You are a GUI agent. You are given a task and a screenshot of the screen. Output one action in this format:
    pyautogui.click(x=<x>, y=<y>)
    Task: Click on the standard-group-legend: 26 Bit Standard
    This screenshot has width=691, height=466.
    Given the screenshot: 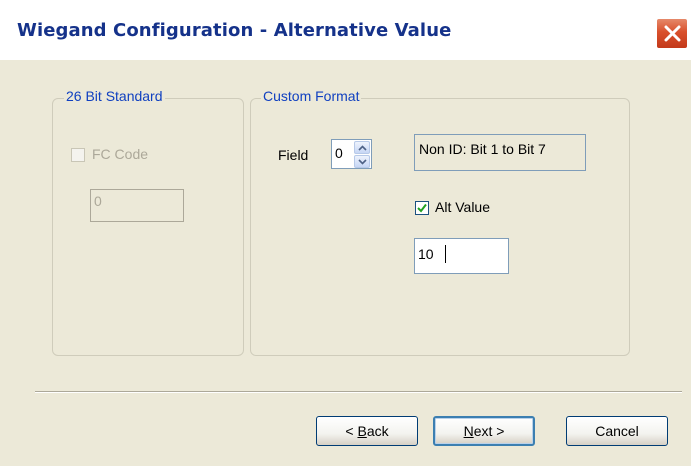 What is the action you would take?
    pyautogui.click(x=114, y=96)
    